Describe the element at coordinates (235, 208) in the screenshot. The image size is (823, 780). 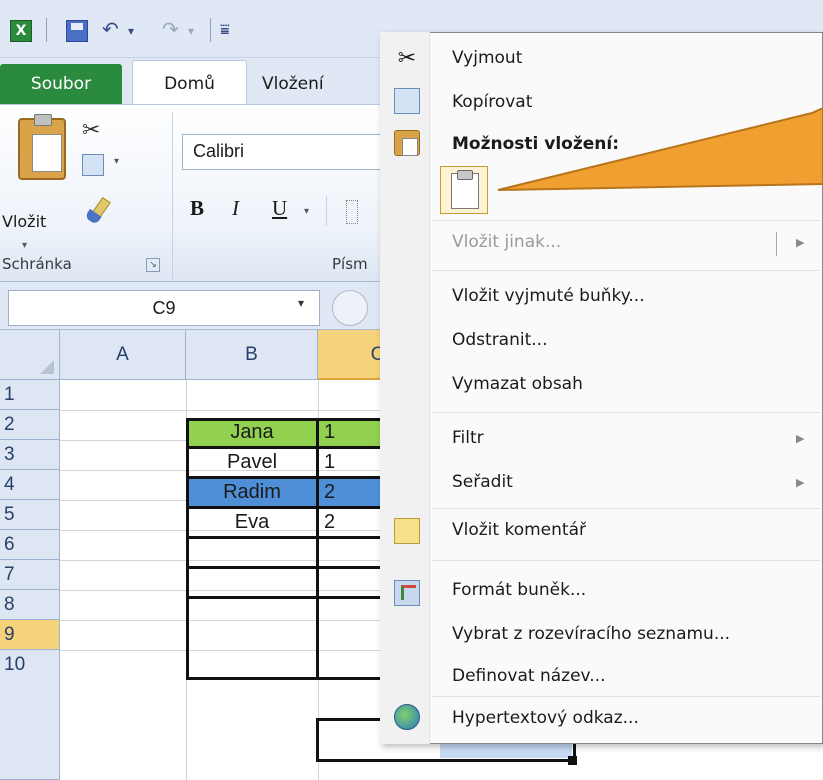
I see `italic-button: I` at that location.